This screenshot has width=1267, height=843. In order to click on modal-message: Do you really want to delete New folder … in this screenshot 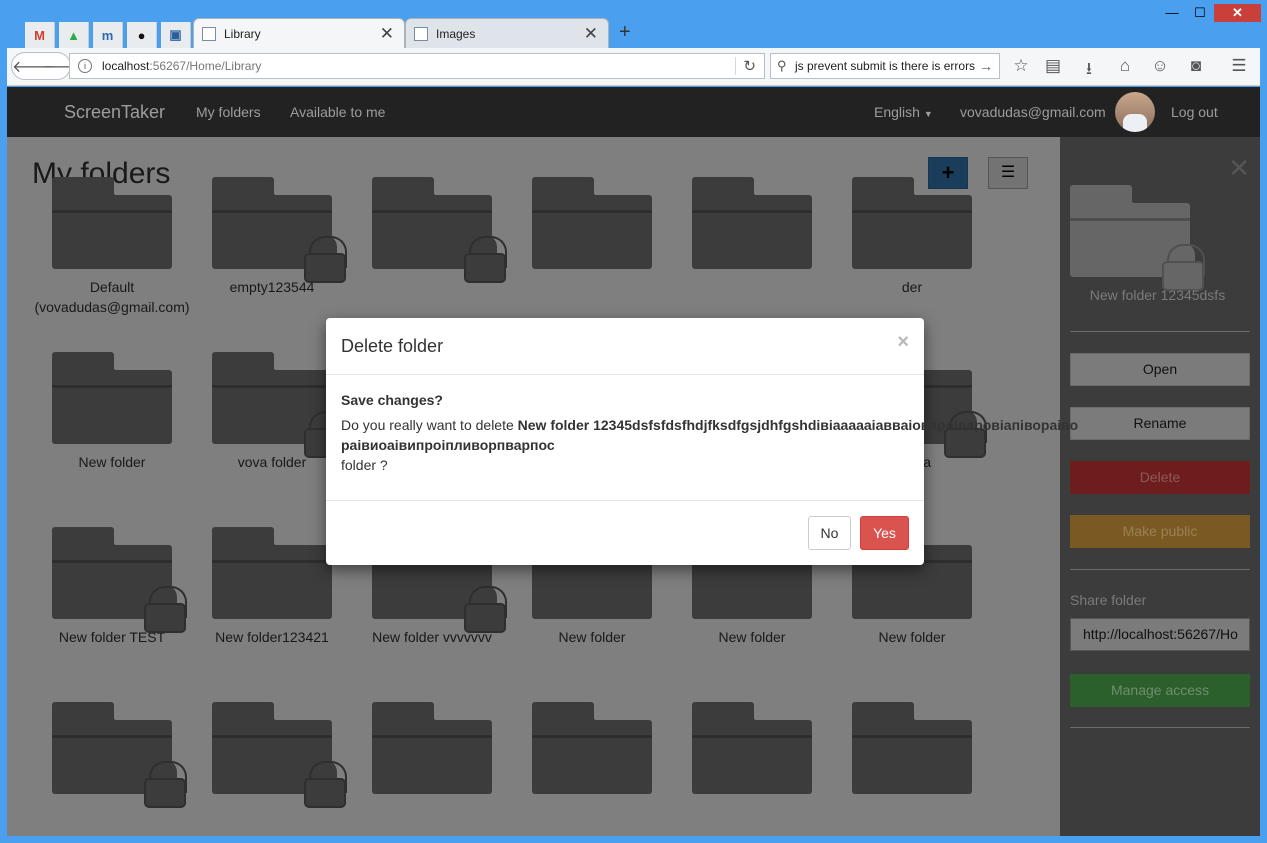, I will do `click(711, 435)`.